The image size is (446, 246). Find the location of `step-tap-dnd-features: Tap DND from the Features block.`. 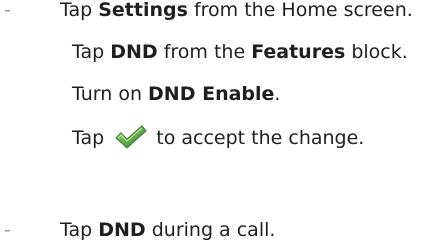

step-tap-dnd-features: Tap DND from the Features block. is located at coordinates (240, 52).